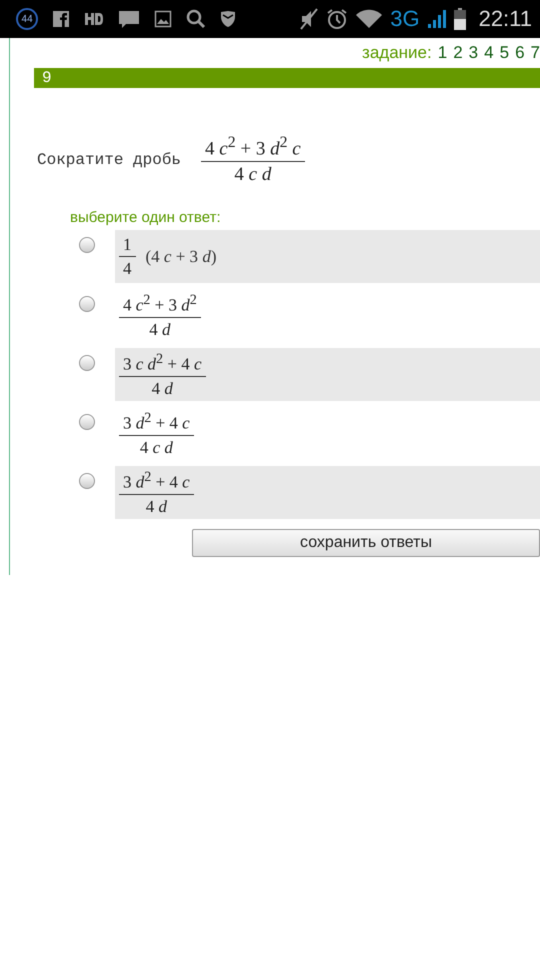 The image size is (540, 960). I want to click on notification-count: 44, so click(27, 19).